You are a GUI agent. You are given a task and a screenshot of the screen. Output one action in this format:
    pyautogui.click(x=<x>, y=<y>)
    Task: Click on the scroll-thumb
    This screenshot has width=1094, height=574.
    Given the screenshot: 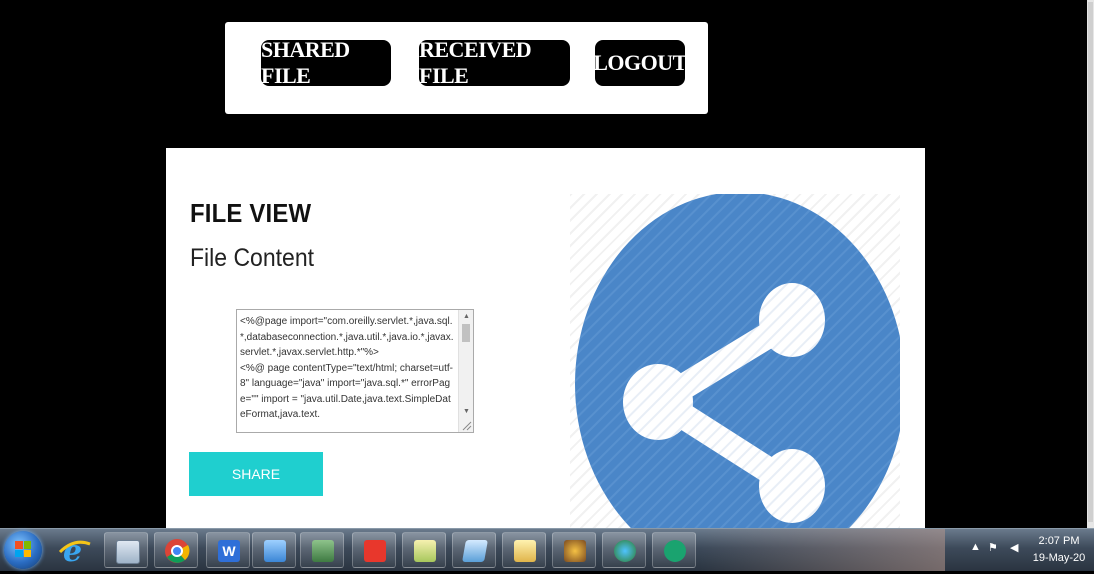 What is the action you would take?
    pyautogui.click(x=466, y=333)
    